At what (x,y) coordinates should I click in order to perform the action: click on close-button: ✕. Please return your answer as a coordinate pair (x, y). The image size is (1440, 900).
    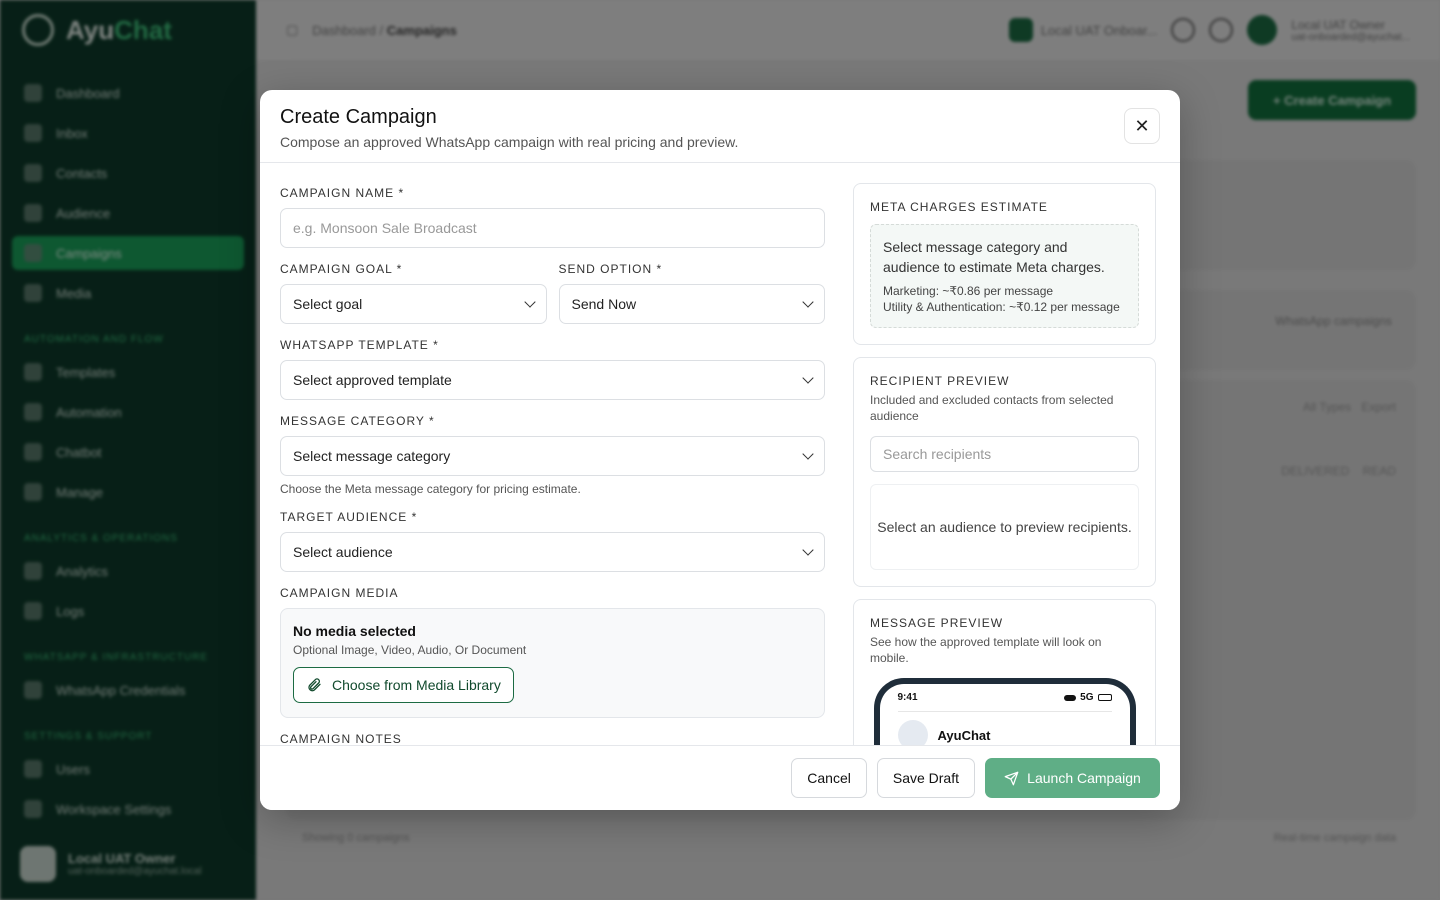
    Looking at the image, I should click on (1142, 126).